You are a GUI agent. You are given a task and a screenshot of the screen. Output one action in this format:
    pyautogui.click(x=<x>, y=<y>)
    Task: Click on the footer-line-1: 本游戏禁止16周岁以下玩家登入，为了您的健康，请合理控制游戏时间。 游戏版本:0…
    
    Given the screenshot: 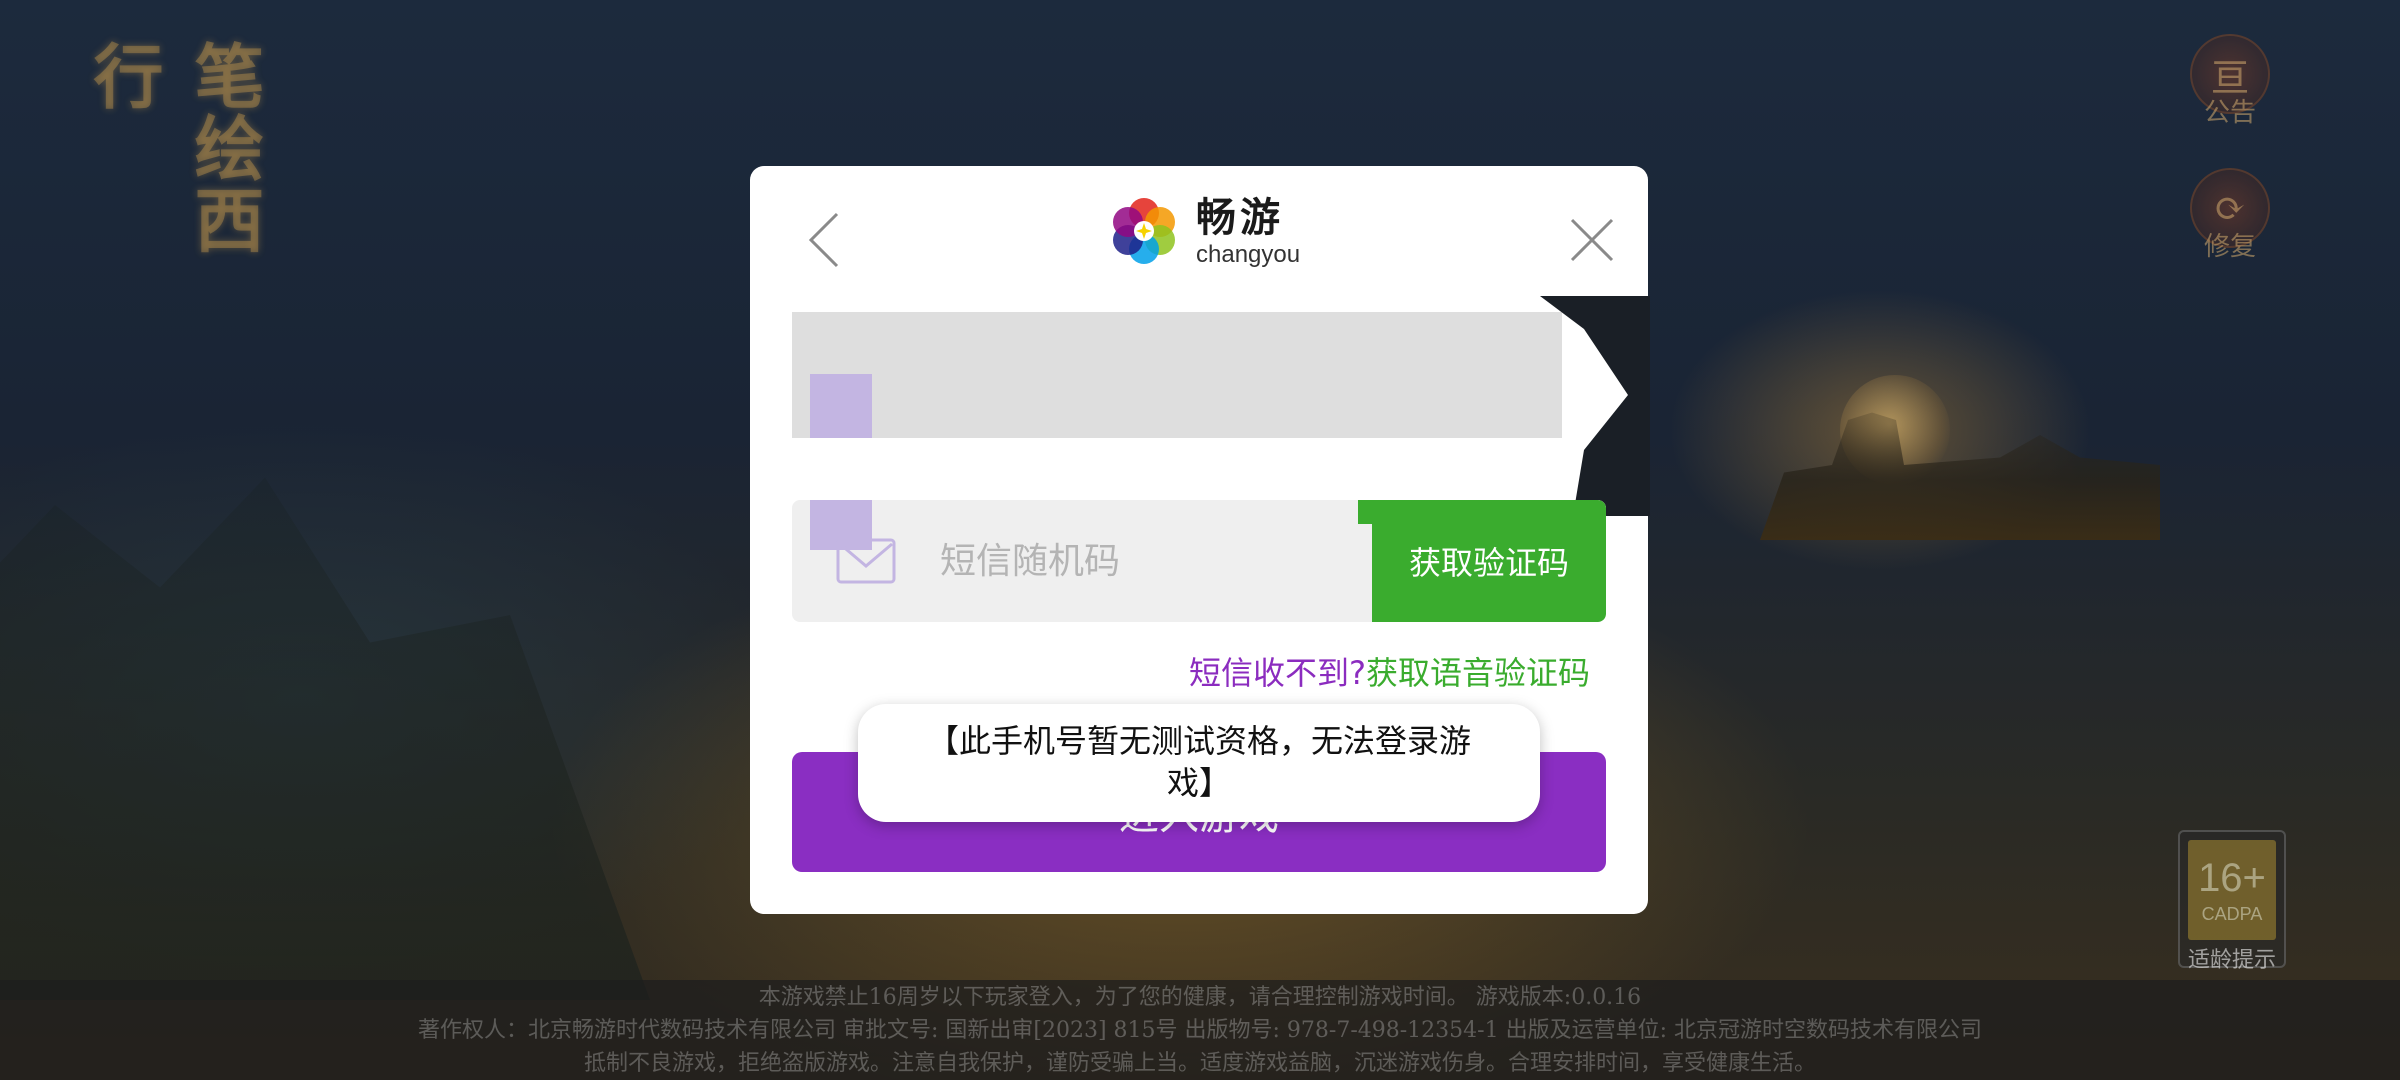 What is the action you would take?
    pyautogui.click(x=1200, y=997)
    